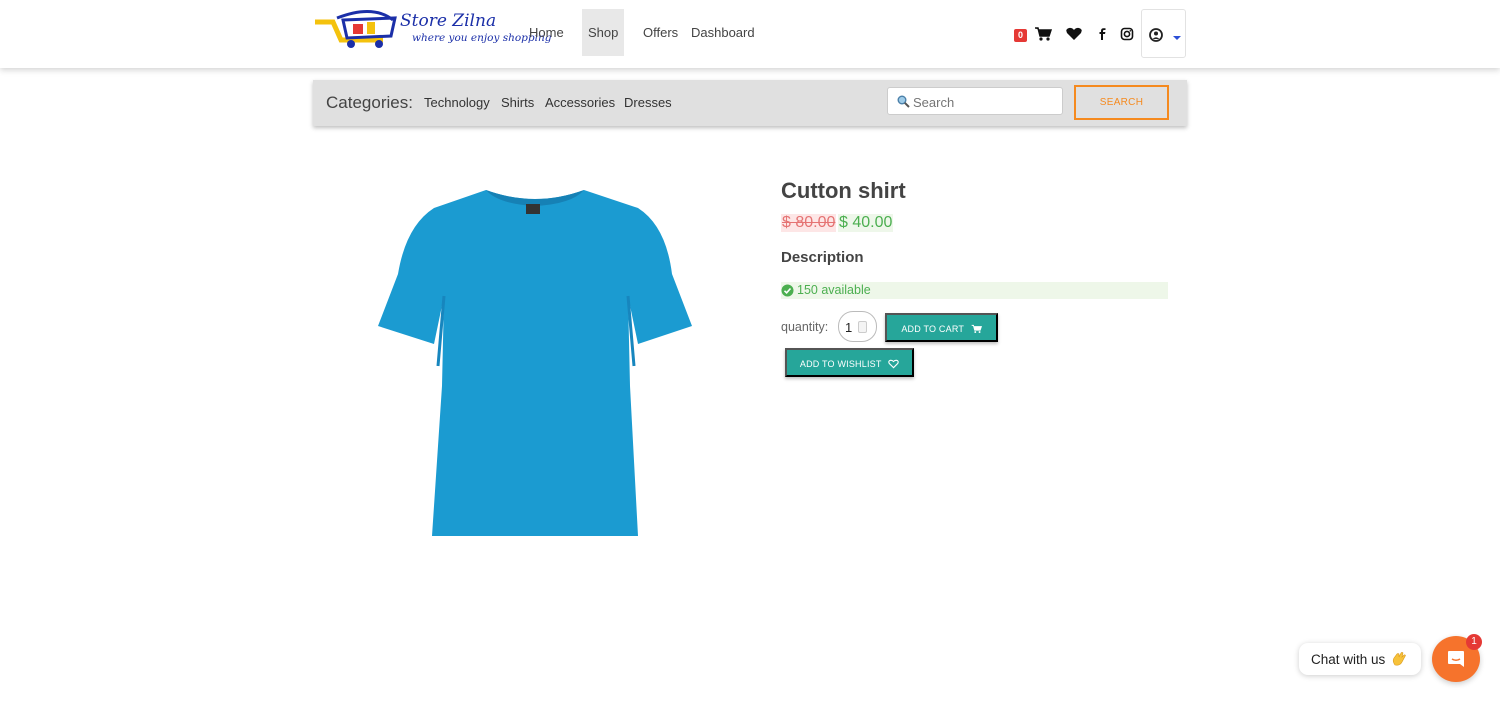 The image size is (1500, 720). I want to click on old-price: $ 80.00, so click(809, 223).